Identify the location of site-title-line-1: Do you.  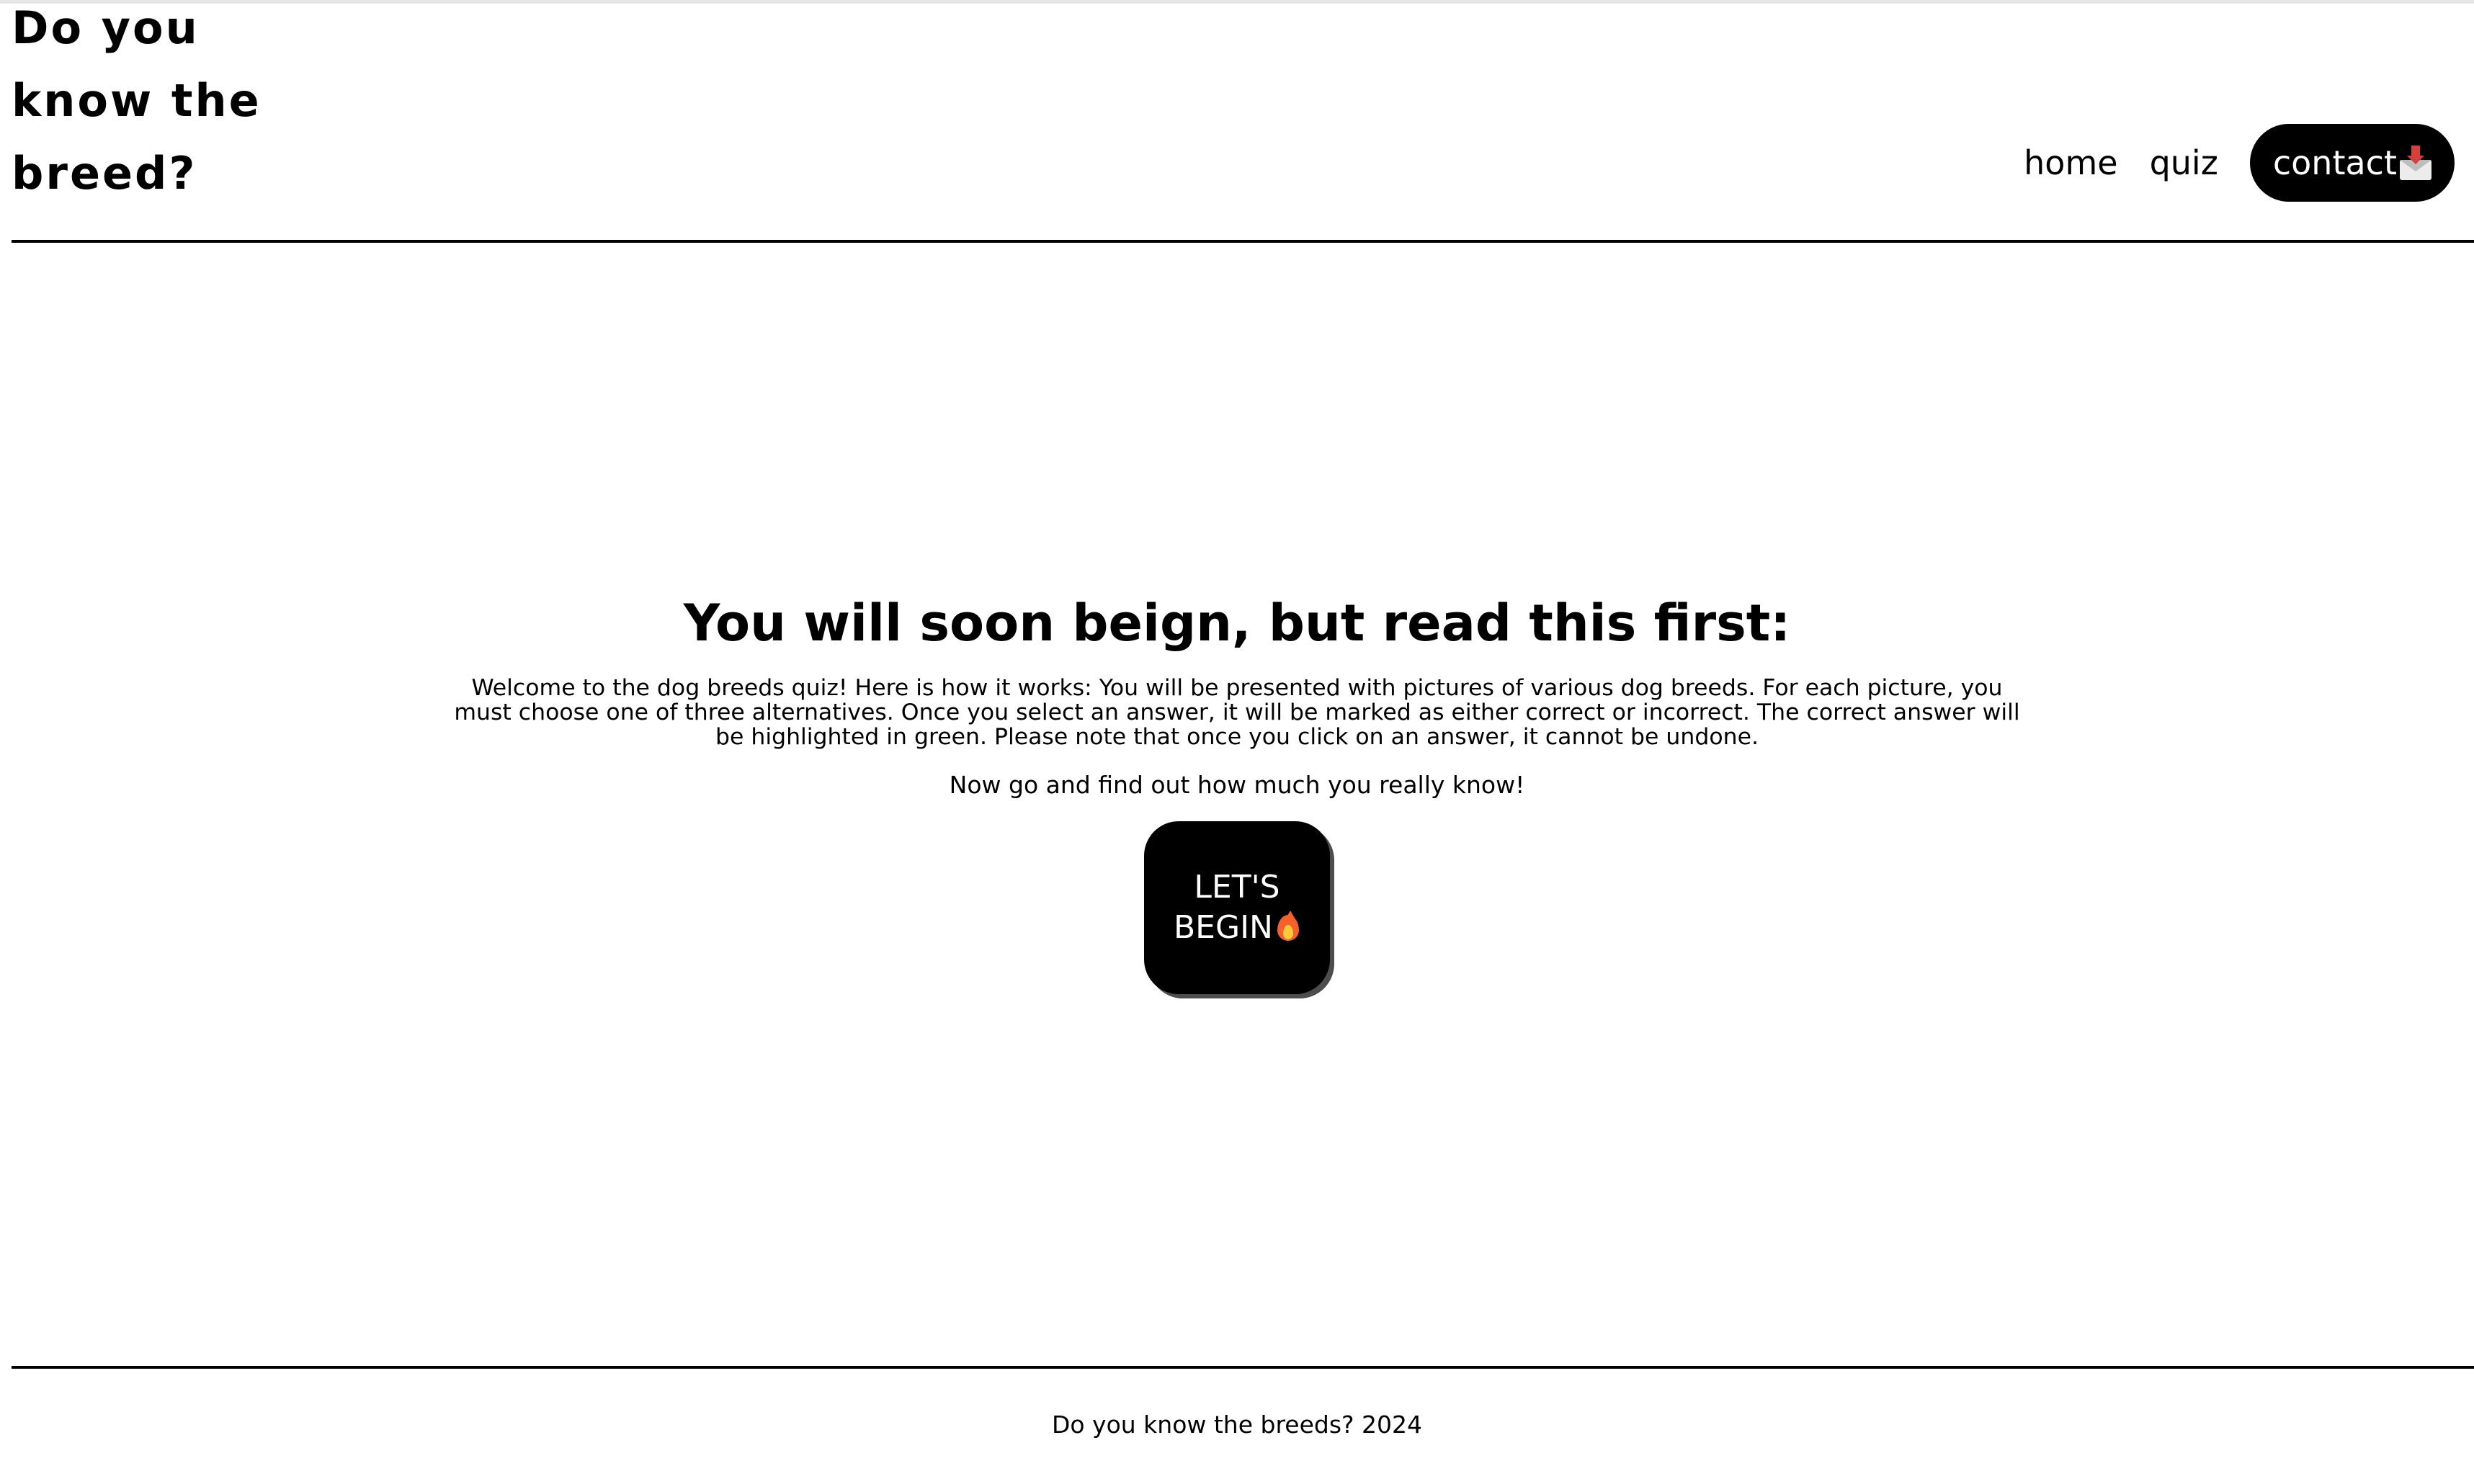
(106, 27).